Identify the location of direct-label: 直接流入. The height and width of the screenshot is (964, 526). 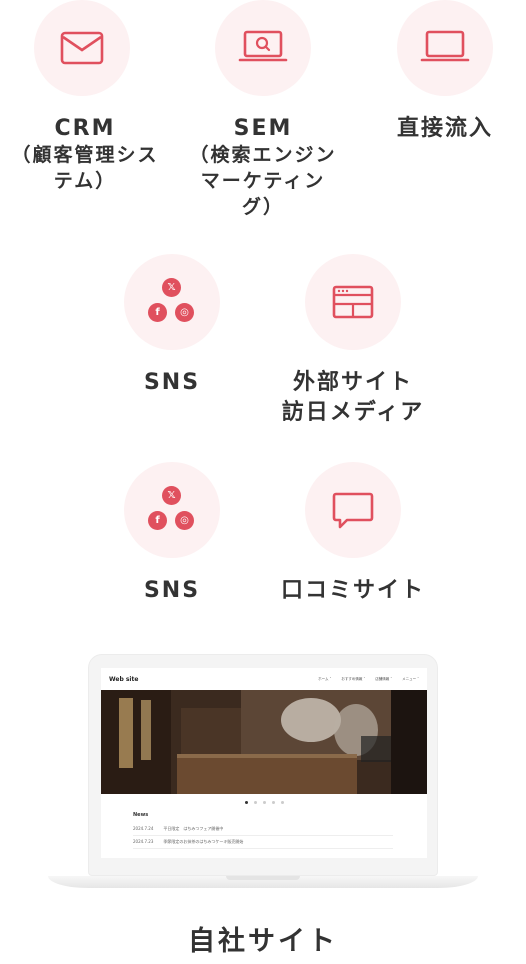
(444, 128).